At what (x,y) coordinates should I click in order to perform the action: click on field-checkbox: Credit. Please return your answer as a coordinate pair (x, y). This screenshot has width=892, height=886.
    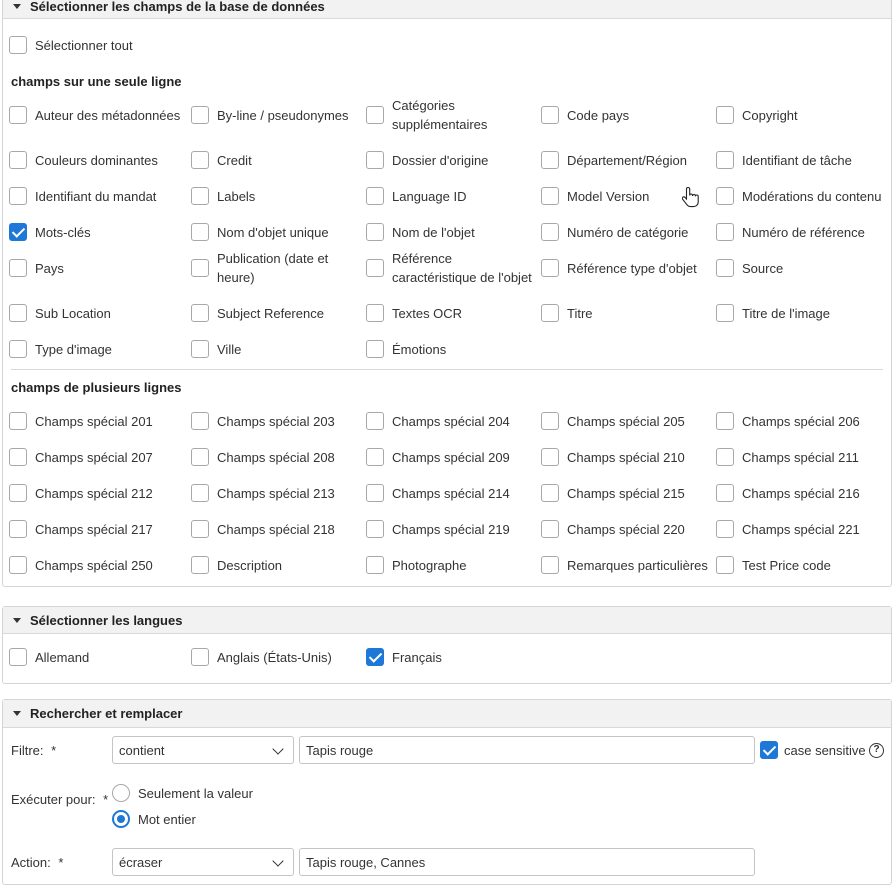
    Looking at the image, I should click on (277, 160).